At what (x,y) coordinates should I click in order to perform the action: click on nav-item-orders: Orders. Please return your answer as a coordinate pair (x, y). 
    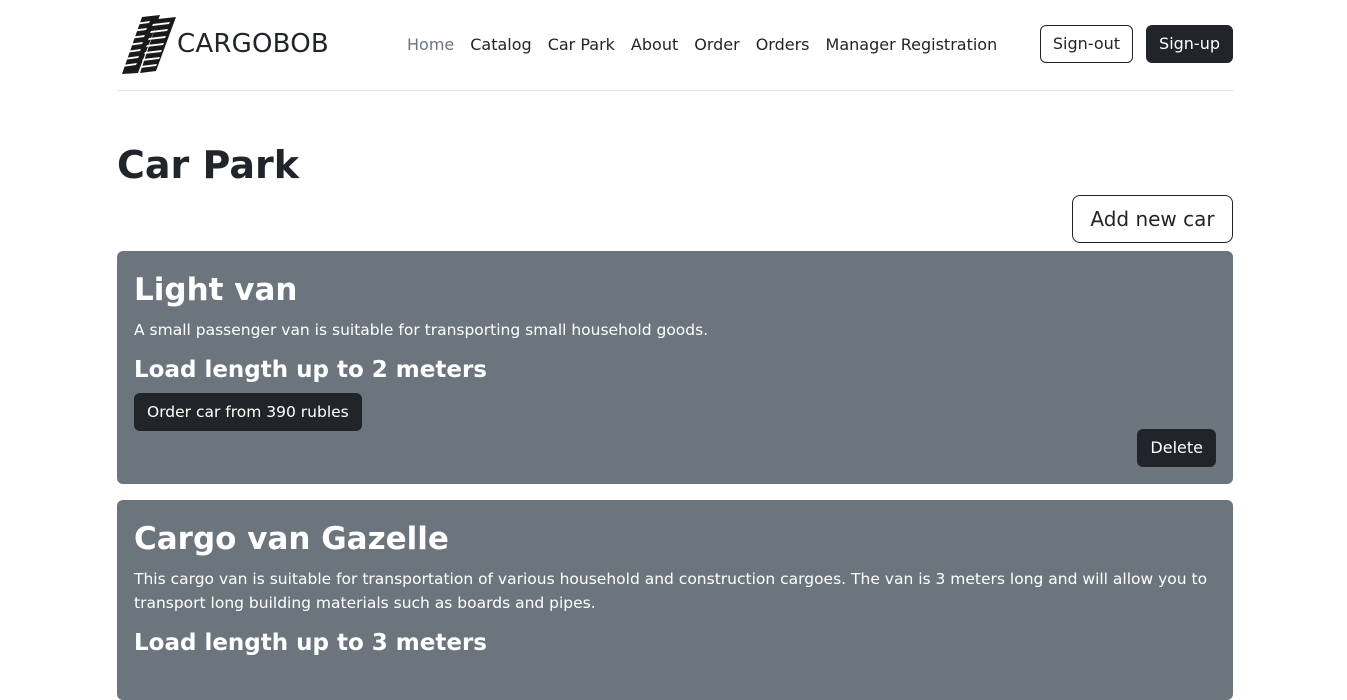
    Looking at the image, I should click on (783, 45).